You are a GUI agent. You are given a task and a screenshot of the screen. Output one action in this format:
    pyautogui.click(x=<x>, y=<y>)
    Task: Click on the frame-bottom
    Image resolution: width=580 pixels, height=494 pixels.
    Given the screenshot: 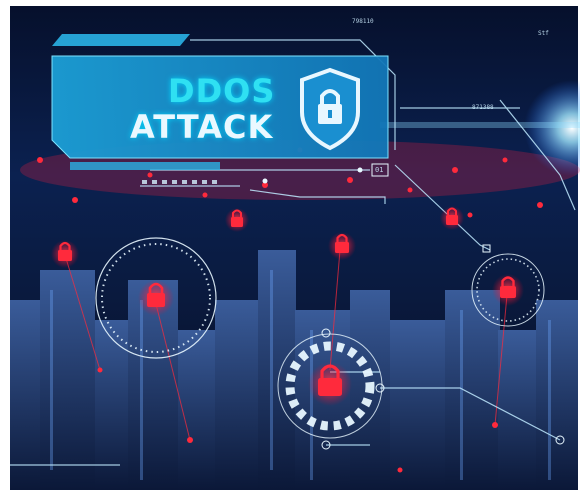 What is the action you would take?
    pyautogui.click(x=290, y=492)
    